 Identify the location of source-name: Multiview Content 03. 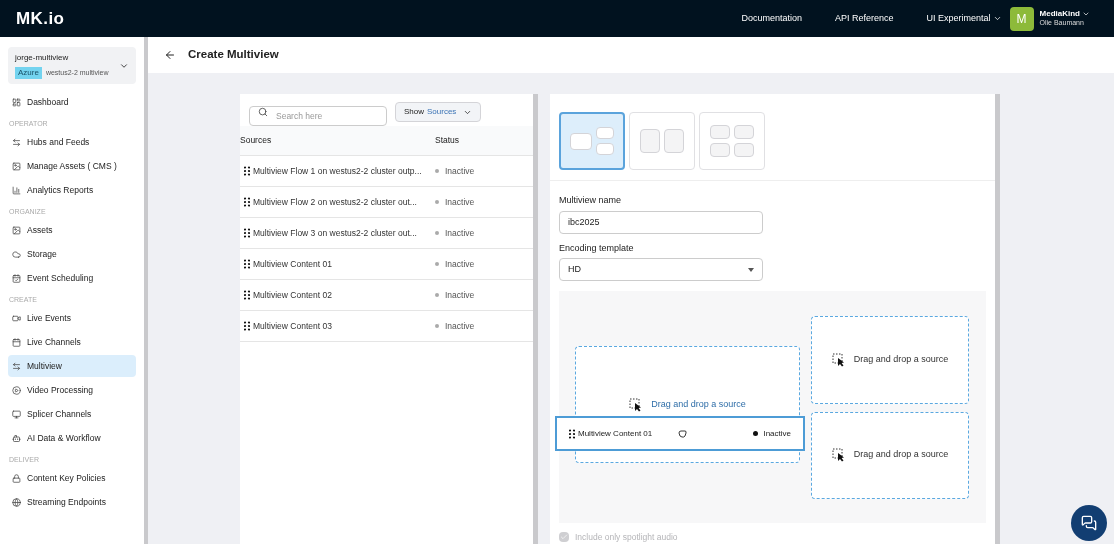
(292, 326).